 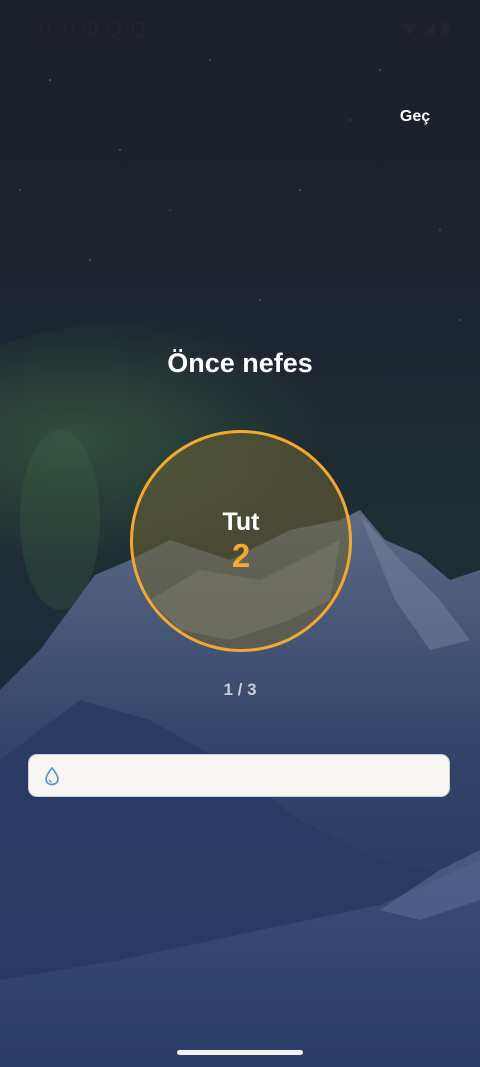 What do you see at coordinates (445, 28) in the screenshot?
I see `battery-icon` at bounding box center [445, 28].